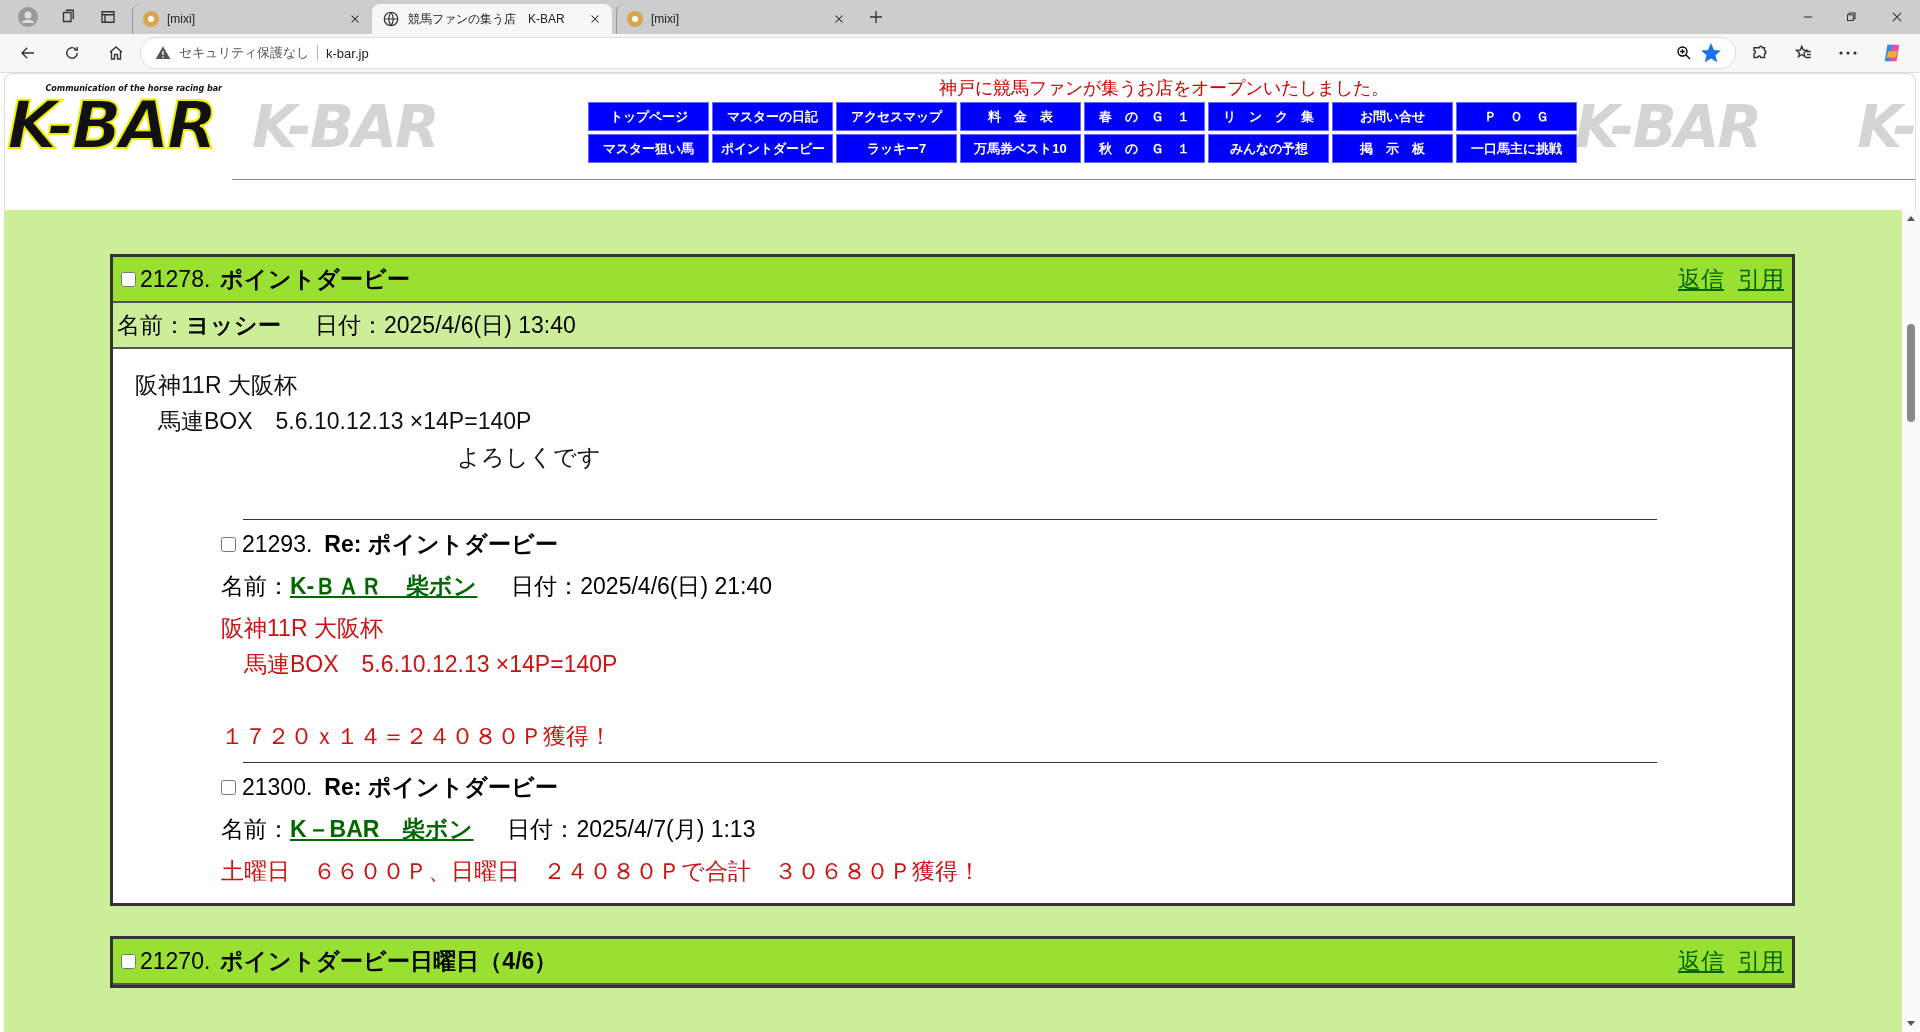  What do you see at coordinates (163, 53) in the screenshot?
I see `warning-icon` at bounding box center [163, 53].